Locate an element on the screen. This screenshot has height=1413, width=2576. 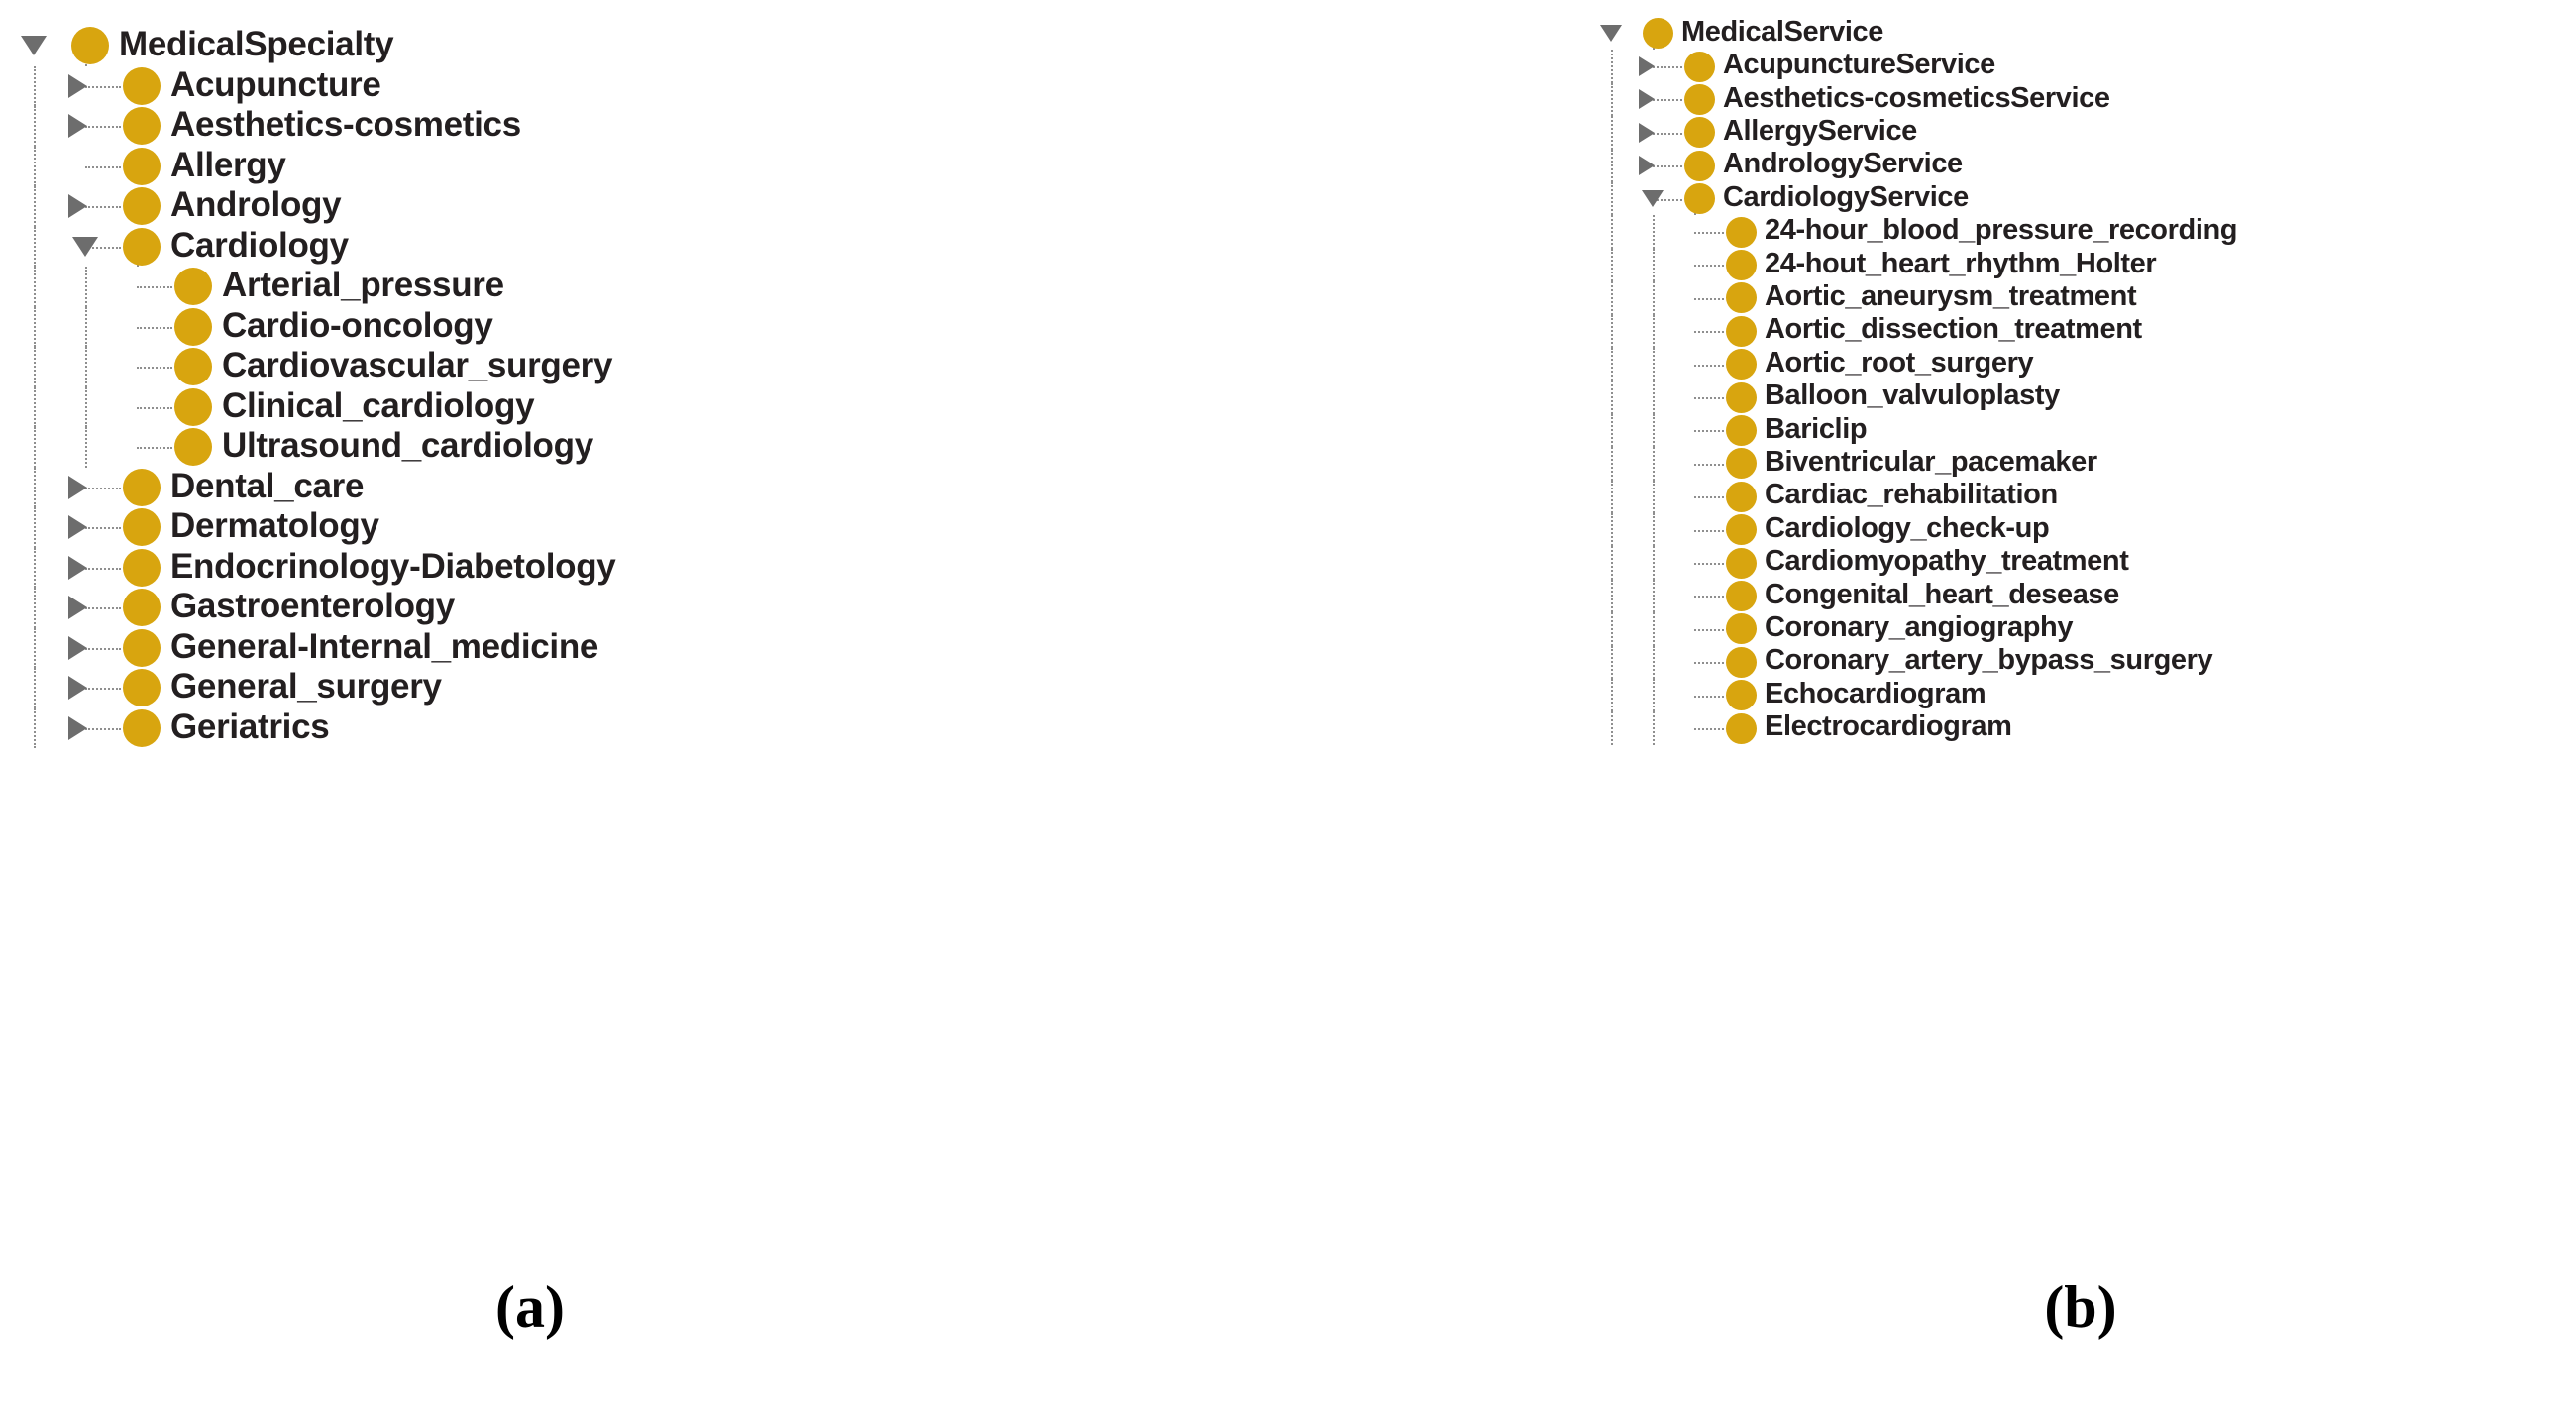
tree-node-label: CardiologyService is located at coordinates (1846, 197).